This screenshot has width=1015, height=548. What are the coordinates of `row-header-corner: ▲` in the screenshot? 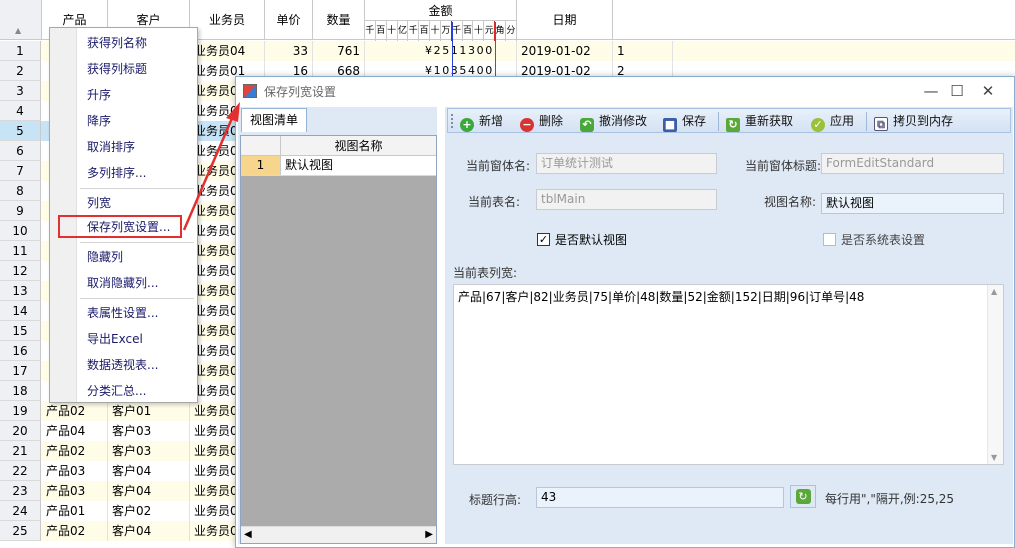 It's located at (21, 20).